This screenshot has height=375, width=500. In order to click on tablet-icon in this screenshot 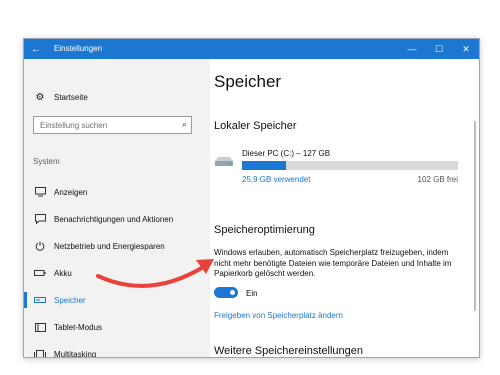, I will do `click(40, 327)`.